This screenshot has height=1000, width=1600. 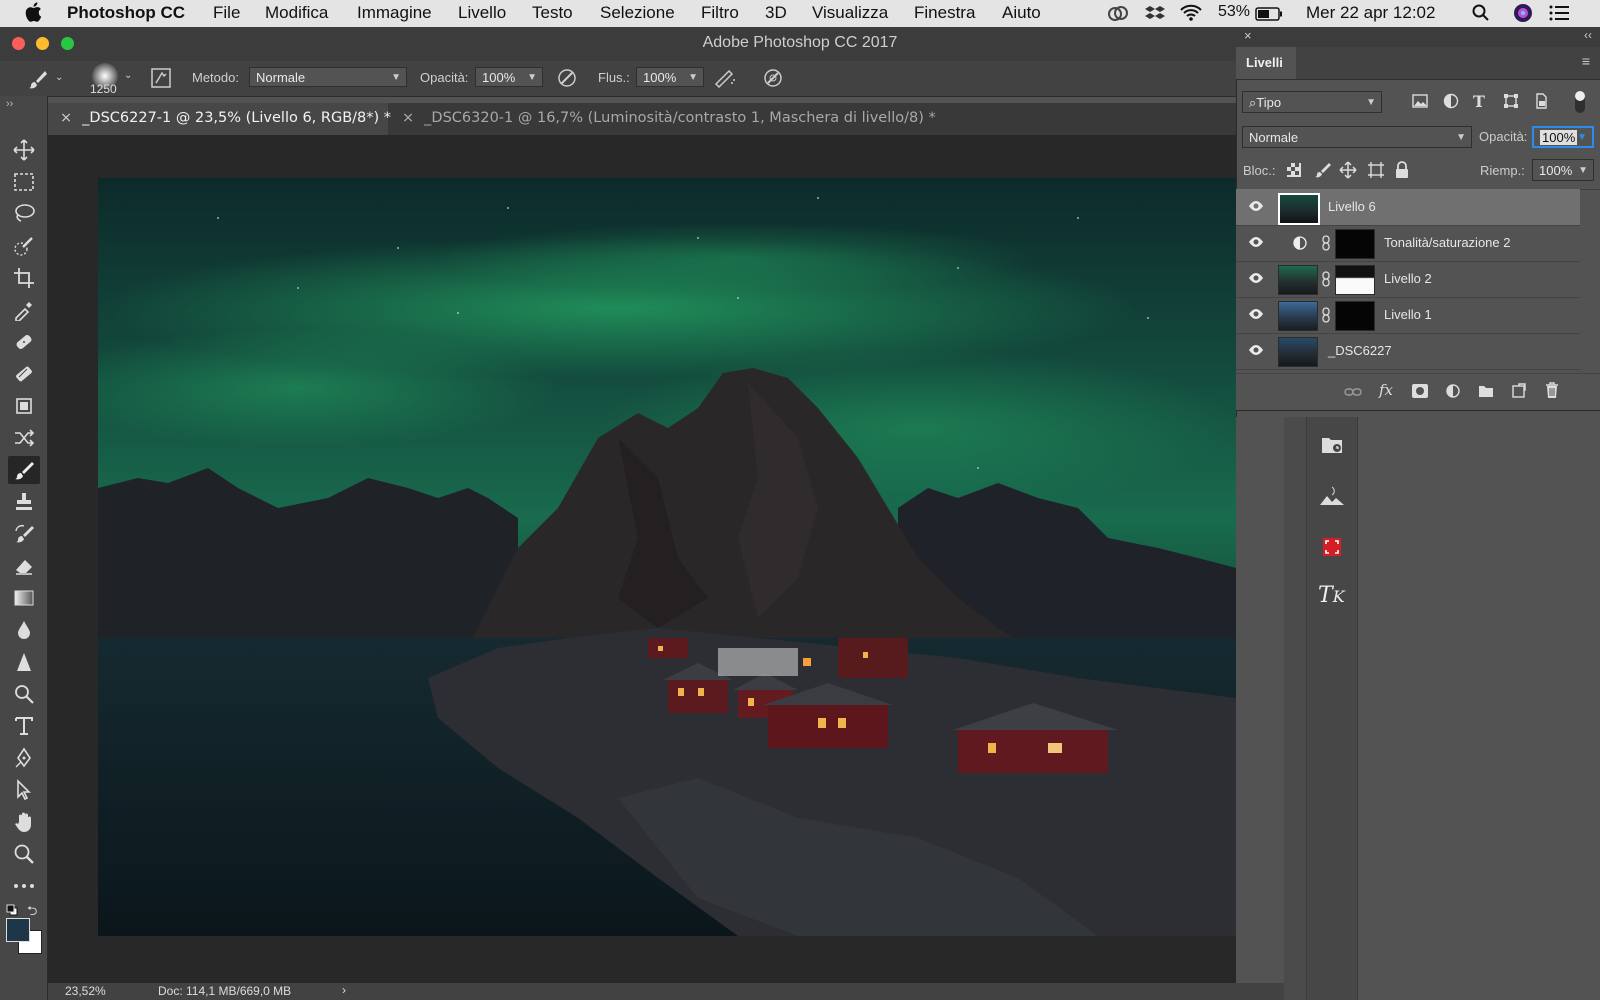 I want to click on zoom-level: 23,52%, so click(x=85, y=991).